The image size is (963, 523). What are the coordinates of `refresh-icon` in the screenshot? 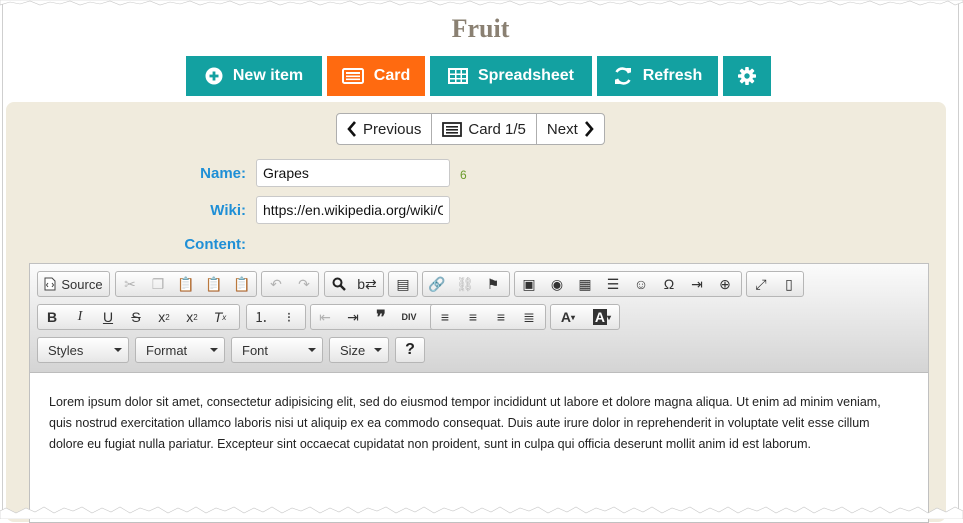 It's located at (622, 76).